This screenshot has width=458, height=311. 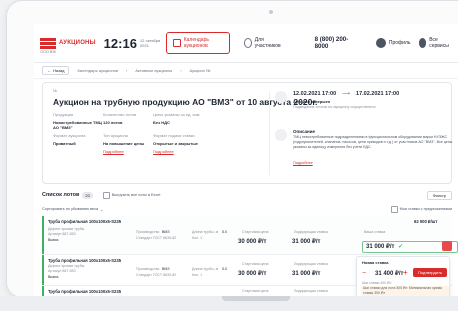 I want to click on chevron-down-icon: ⌄, so click(x=101, y=209).